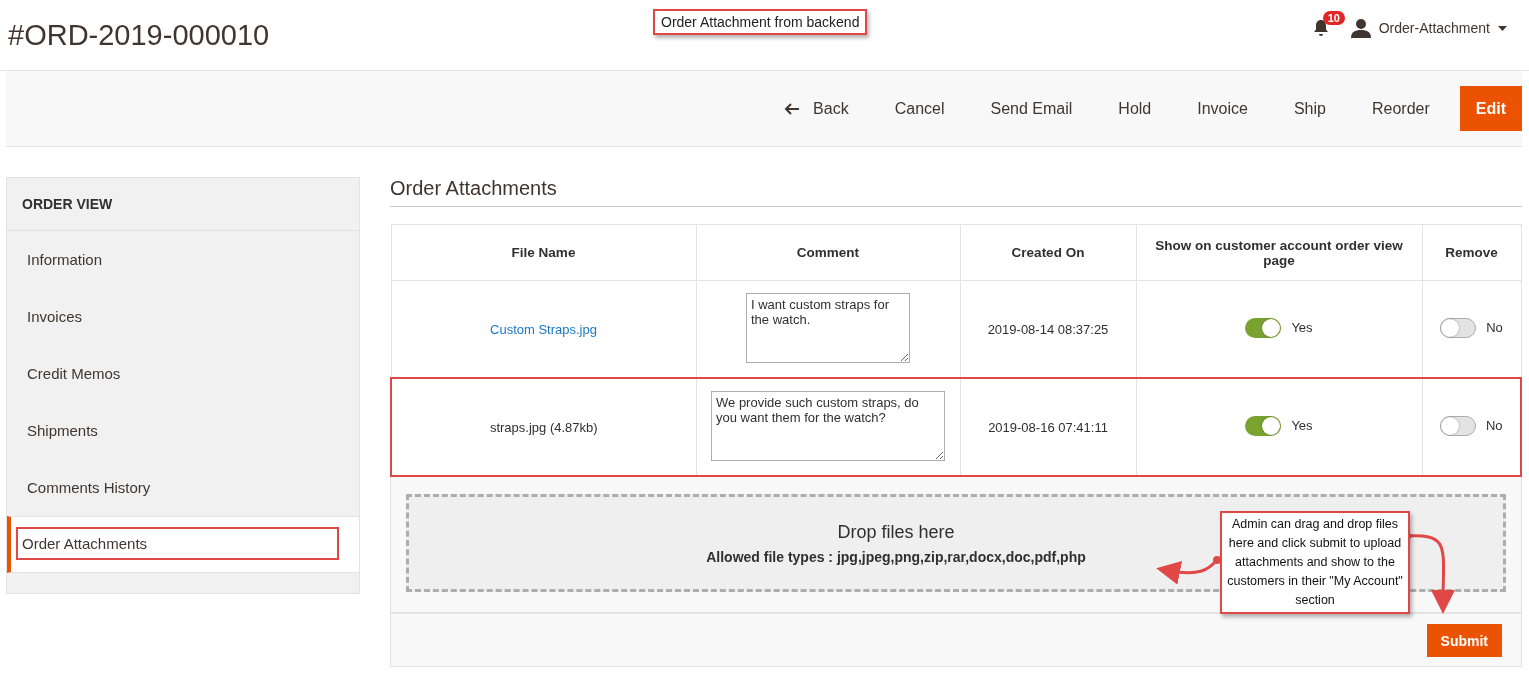 Image resolution: width=1529 pixels, height=675 pixels. I want to click on section-title: Order Attachments, so click(956, 192).